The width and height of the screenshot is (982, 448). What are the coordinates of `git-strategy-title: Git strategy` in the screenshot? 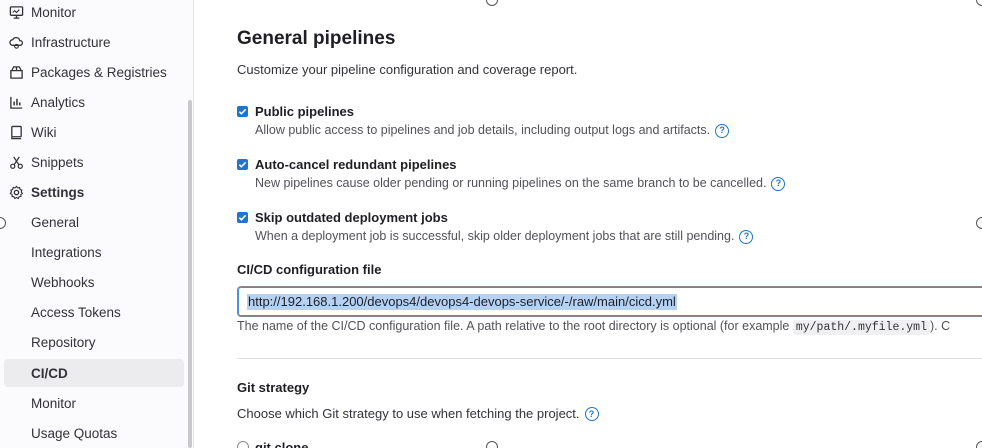 It's located at (273, 387).